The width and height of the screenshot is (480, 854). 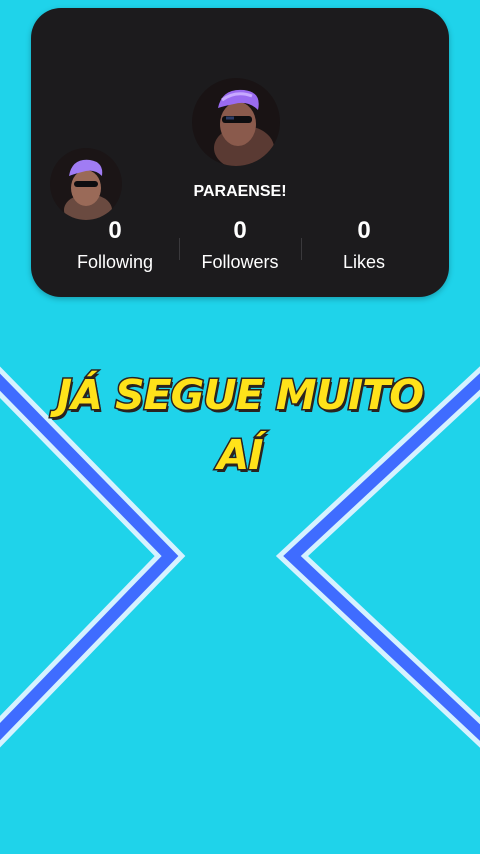 What do you see at coordinates (115, 262) in the screenshot?
I see `following-label: Following` at bounding box center [115, 262].